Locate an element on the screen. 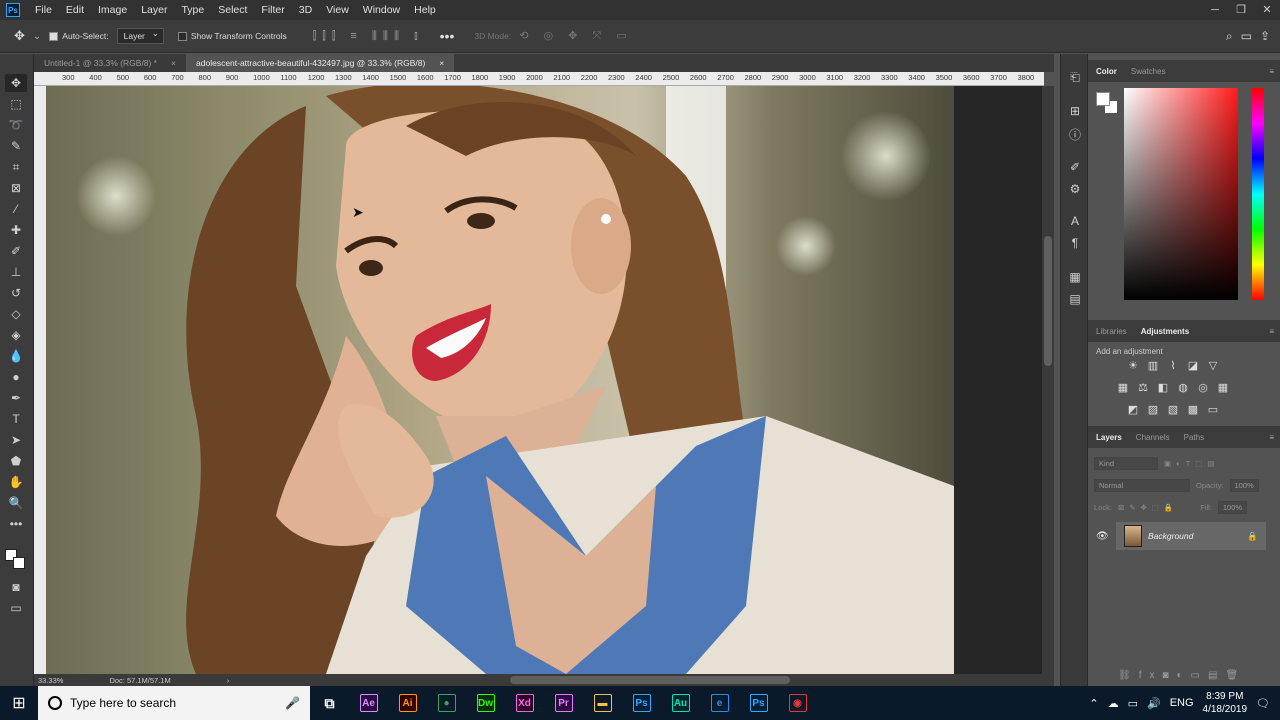  filter-type-icons: ▣◐T⬚▤ is located at coordinates (1191, 463).